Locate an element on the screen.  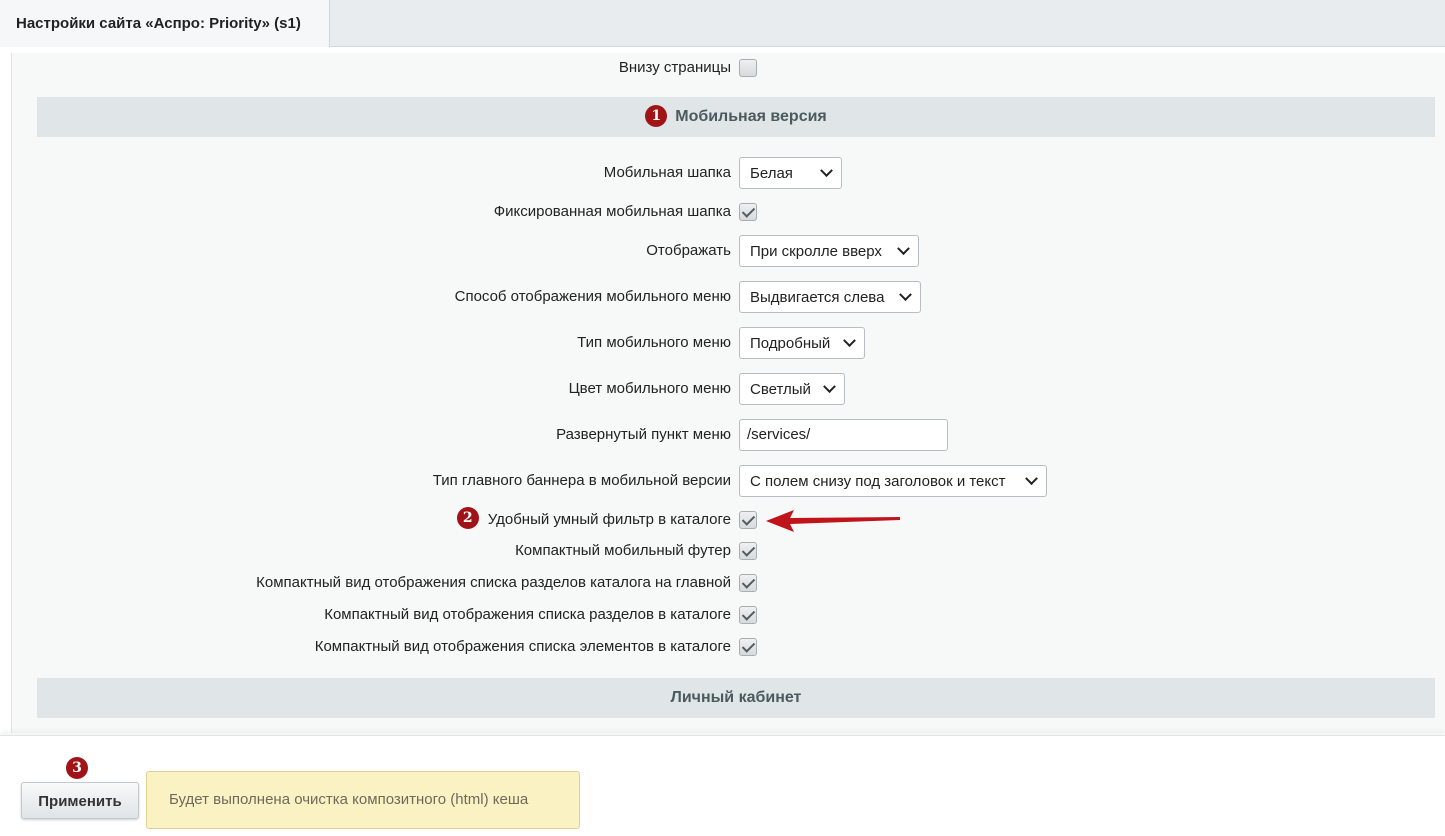
compact-sections-main-checkbox is located at coordinates (748, 583).